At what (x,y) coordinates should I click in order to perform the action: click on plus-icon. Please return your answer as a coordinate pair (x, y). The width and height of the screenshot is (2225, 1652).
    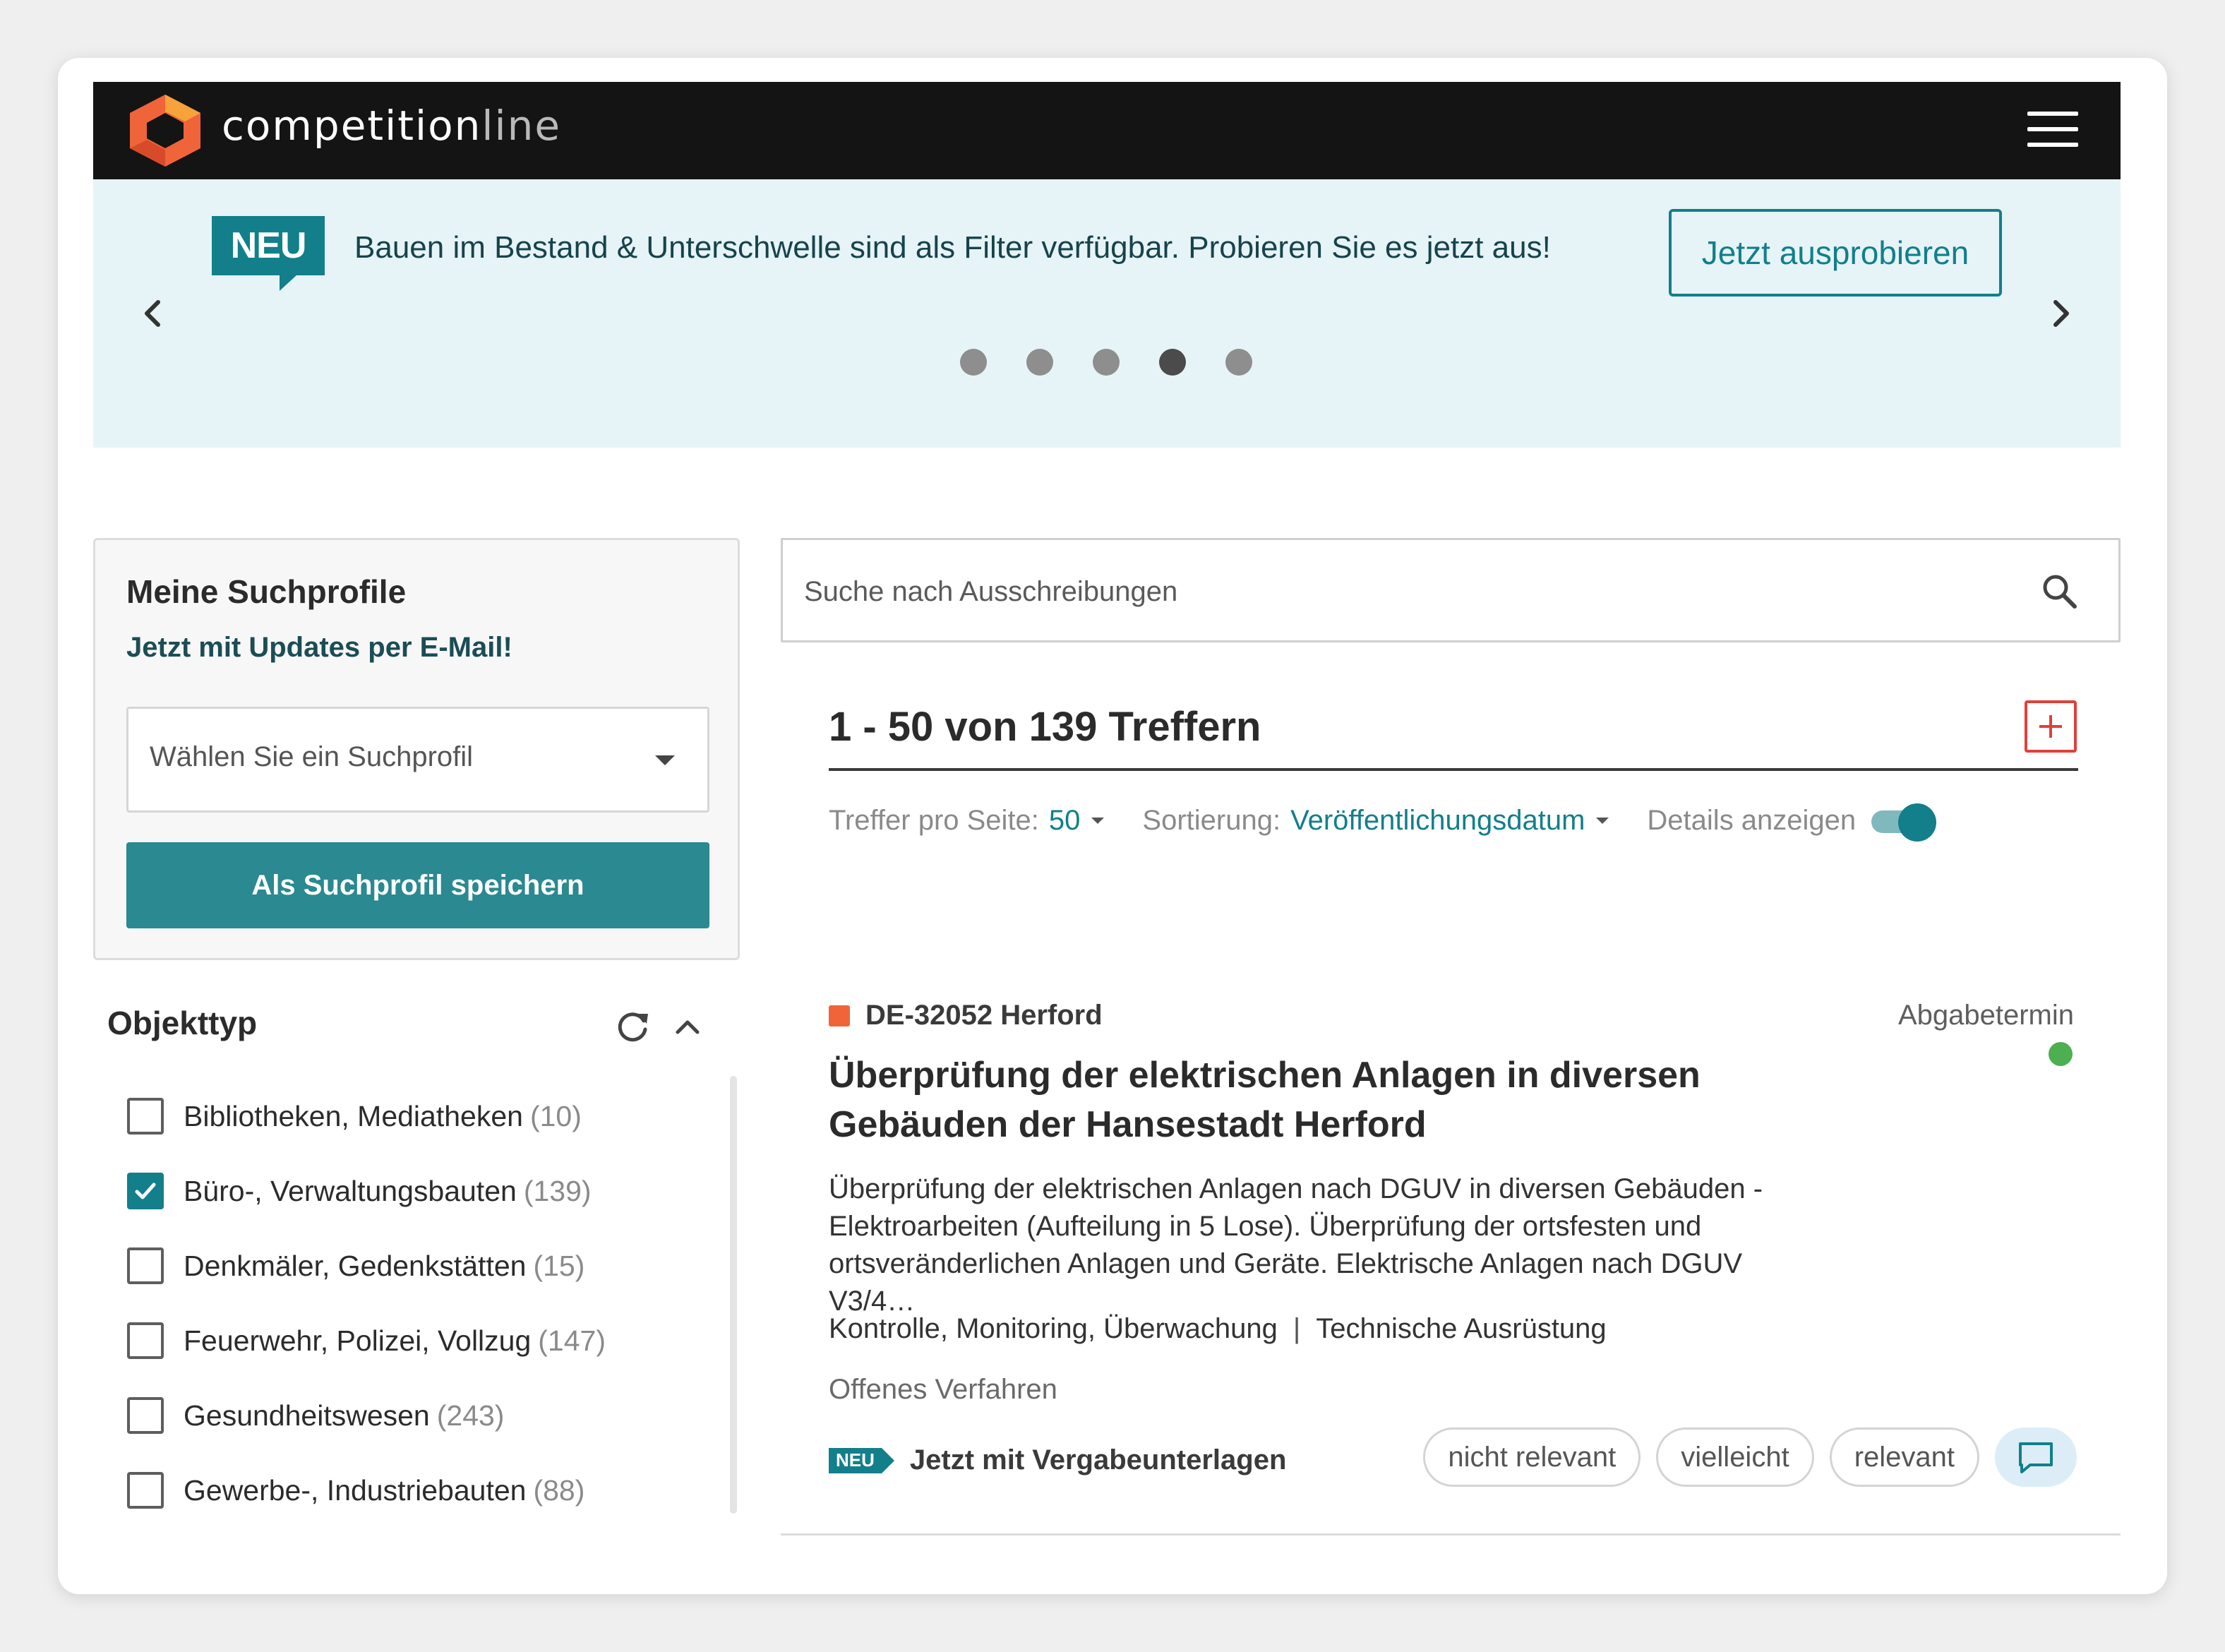
    Looking at the image, I should click on (2050, 726).